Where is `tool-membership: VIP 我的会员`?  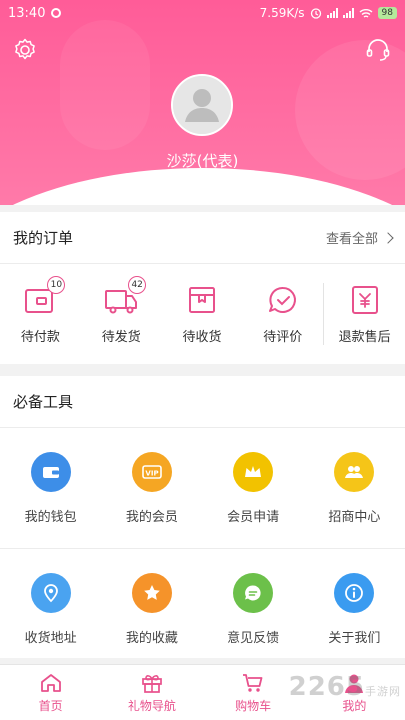
tool-membership: VIP 我的会员 is located at coordinates (151, 488).